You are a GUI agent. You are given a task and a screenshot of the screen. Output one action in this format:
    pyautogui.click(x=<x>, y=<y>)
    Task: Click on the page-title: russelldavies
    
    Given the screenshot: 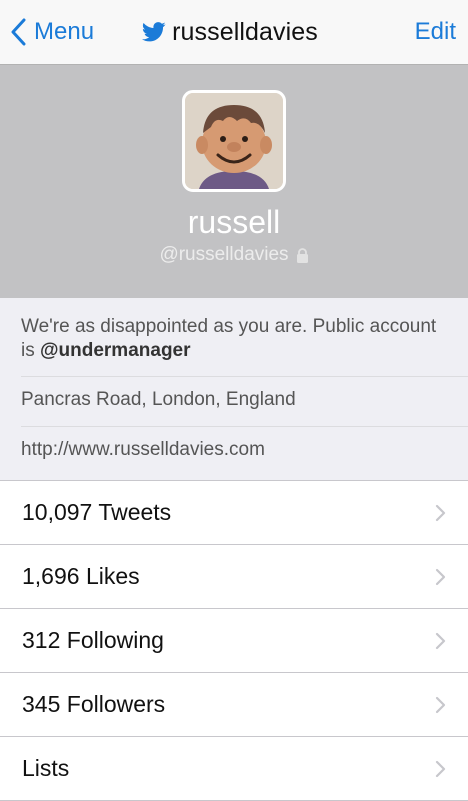 What is the action you would take?
    pyautogui.click(x=234, y=32)
    